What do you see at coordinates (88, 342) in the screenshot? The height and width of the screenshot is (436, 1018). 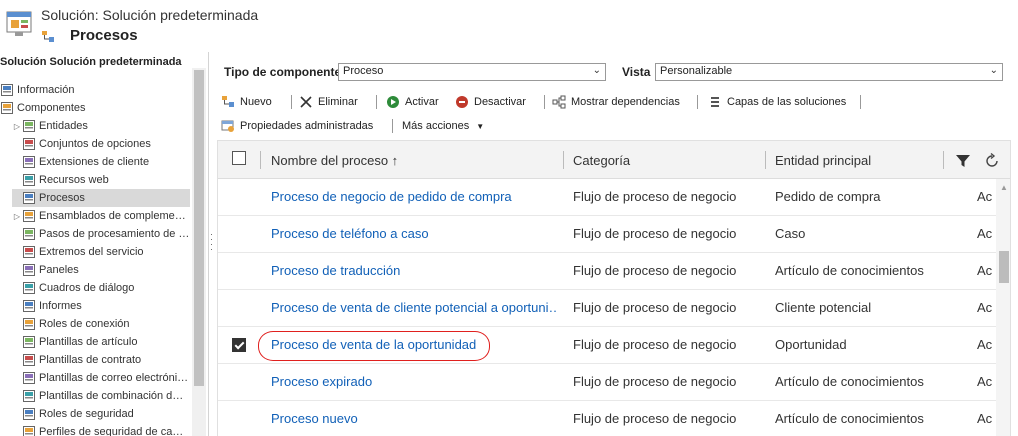 I see `sidebar-item-label: Plantillas de artículo` at bounding box center [88, 342].